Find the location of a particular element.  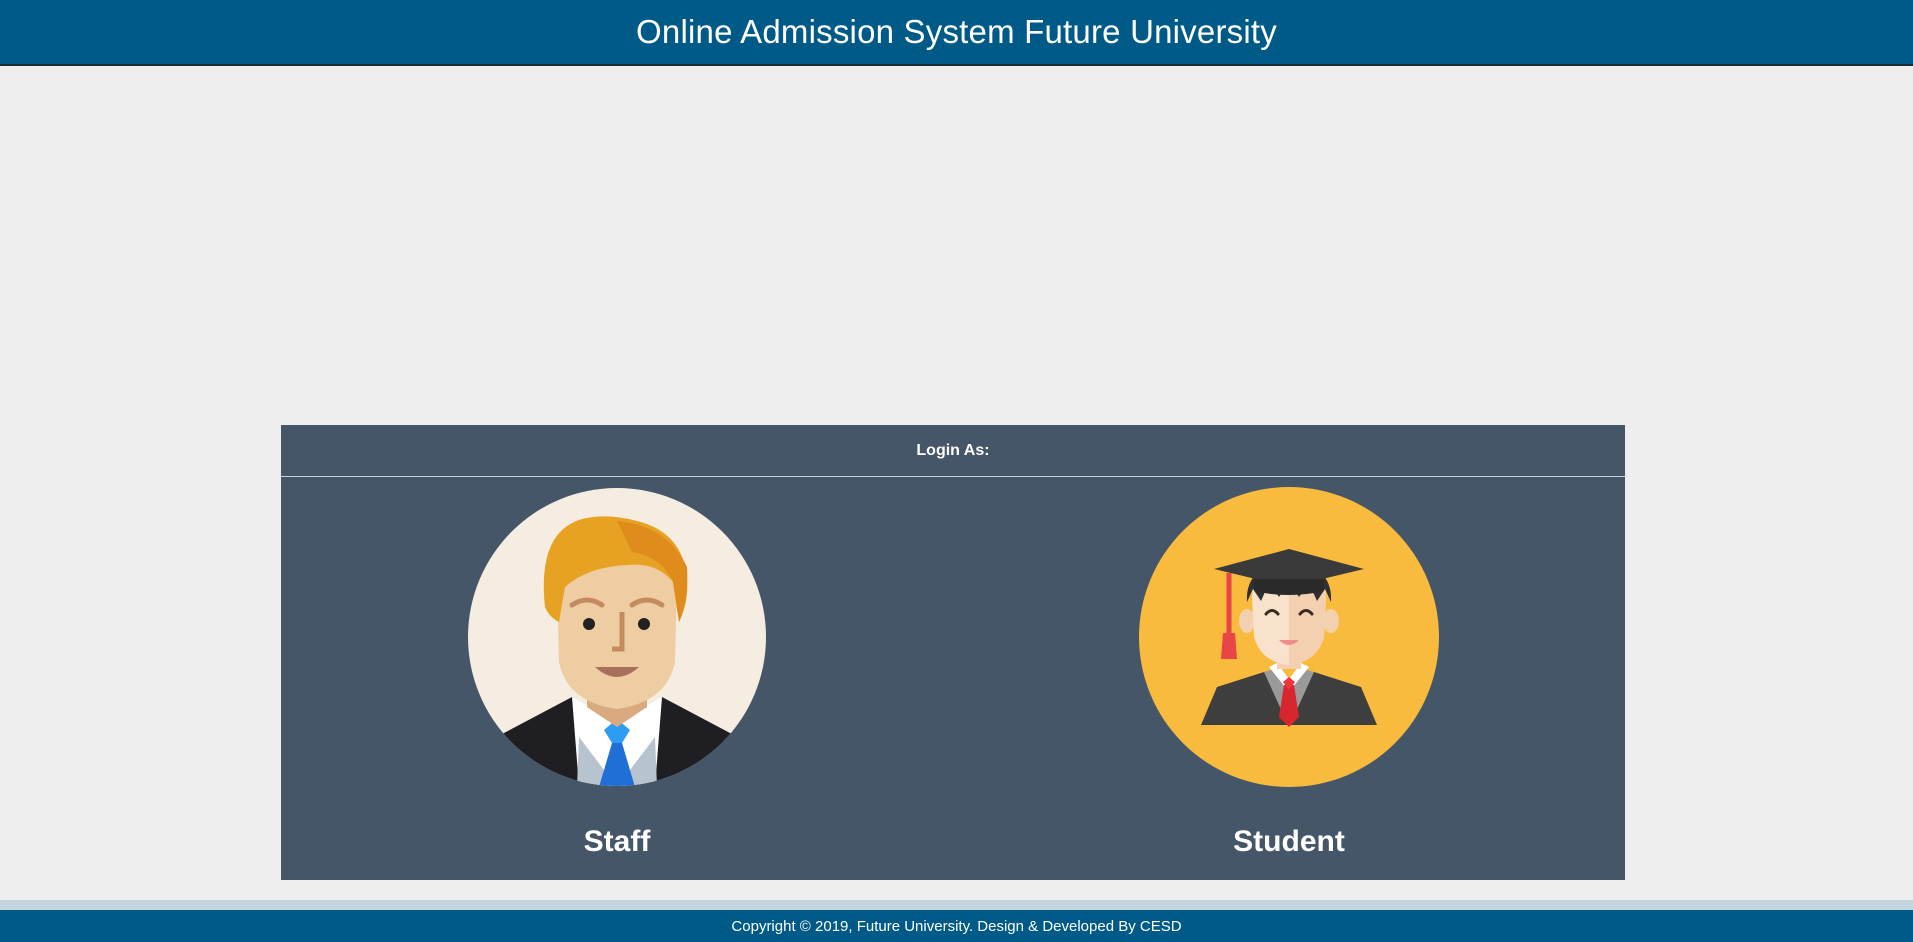

login-heading: Login As: is located at coordinates (953, 451).